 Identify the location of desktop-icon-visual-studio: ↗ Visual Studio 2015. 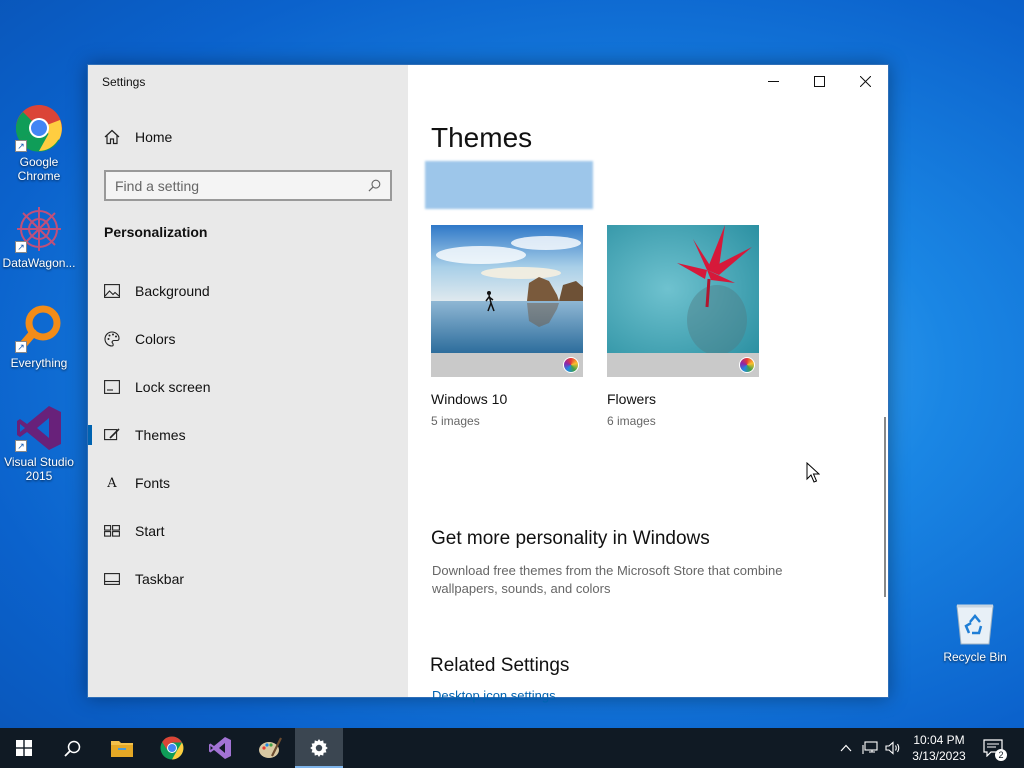
(39, 443).